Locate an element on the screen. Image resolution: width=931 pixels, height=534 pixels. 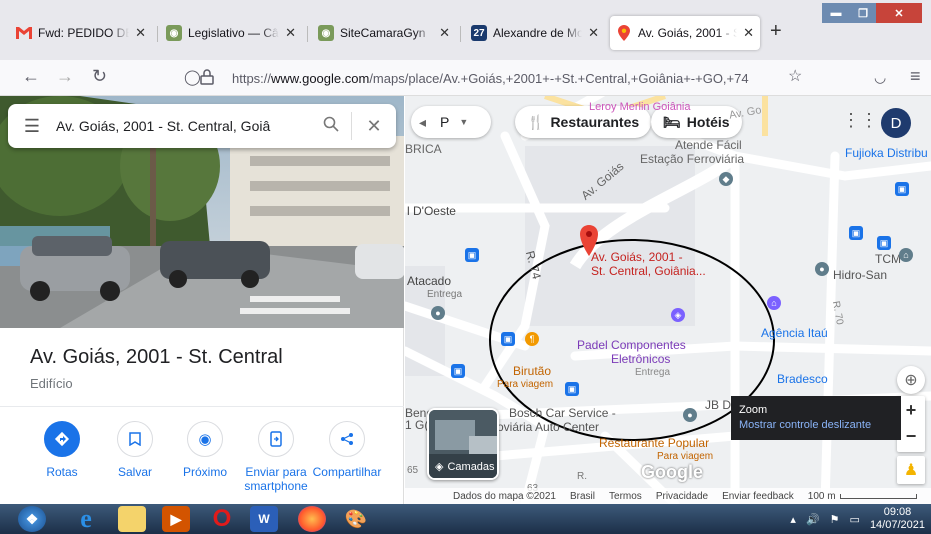
tab-legislativo: ◉ Legislativo — Câm ✕ is located at coordinates (231, 33).